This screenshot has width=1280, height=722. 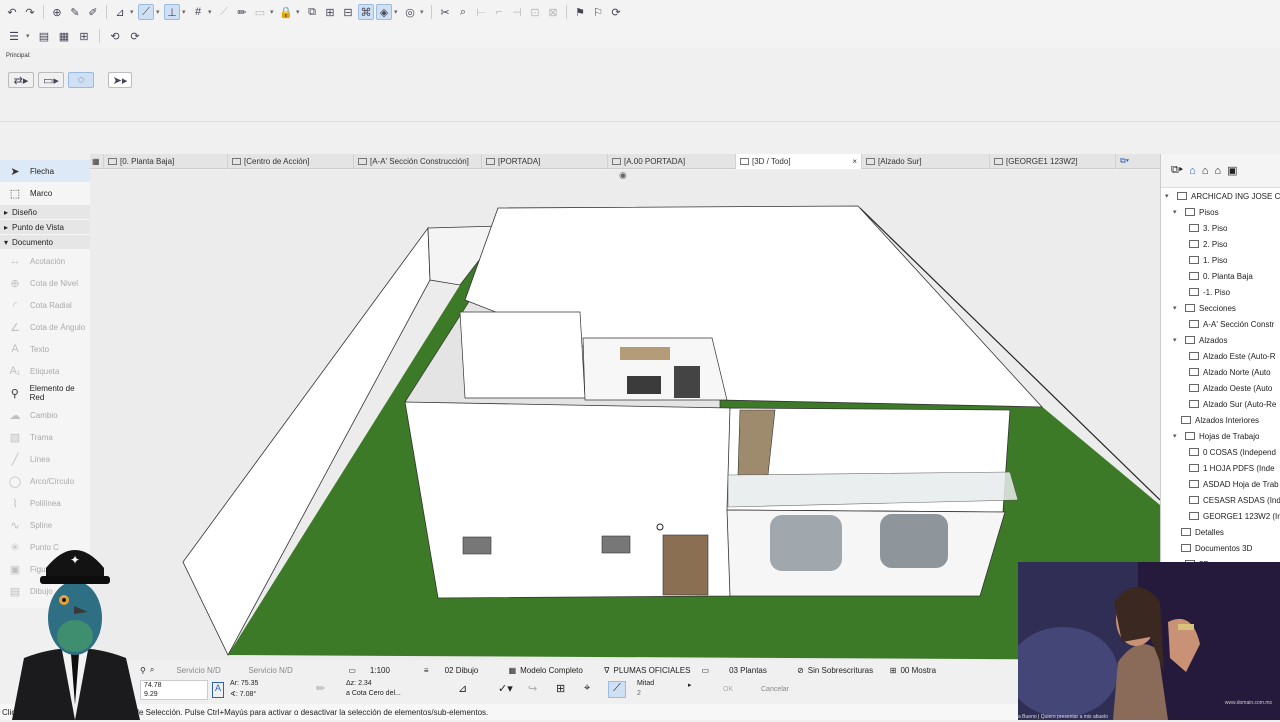 What do you see at coordinates (75, 12) in the screenshot?
I see `eyedropper-icon: ✎` at bounding box center [75, 12].